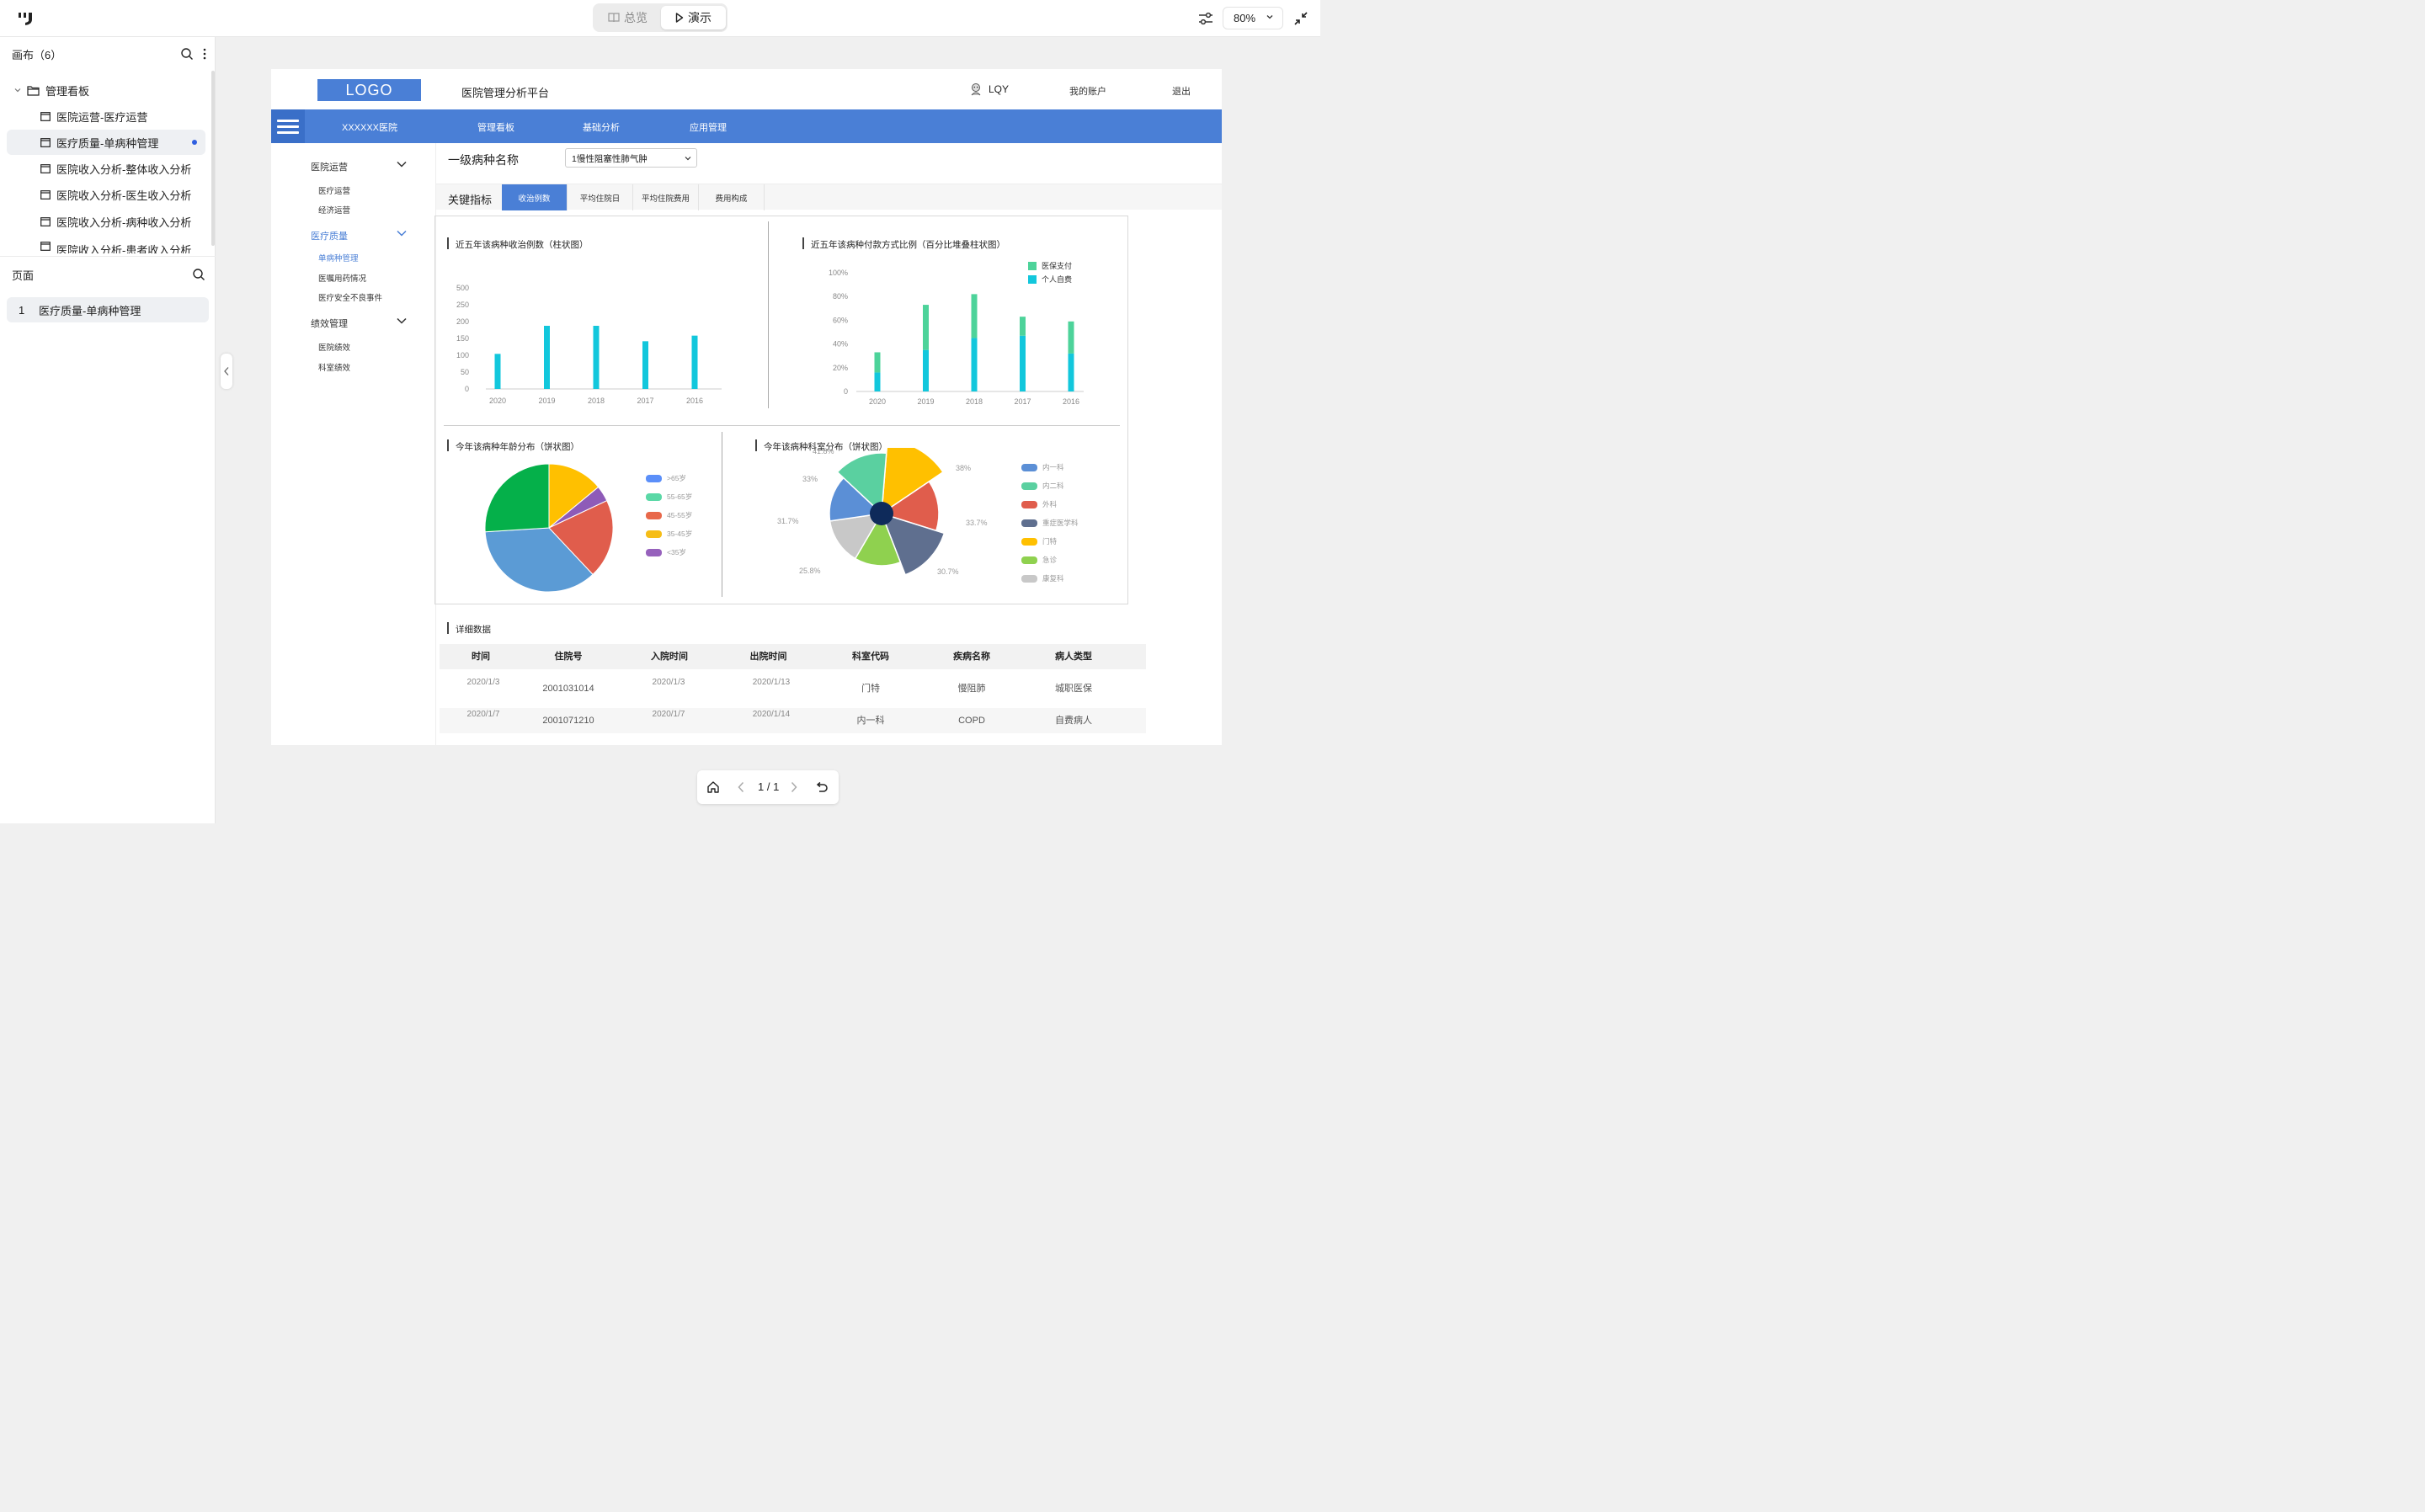 The width and height of the screenshot is (2425, 1512). Describe the element at coordinates (535, 197) in the screenshot. I see `kpi-tab-admissions: 收治例数` at that location.